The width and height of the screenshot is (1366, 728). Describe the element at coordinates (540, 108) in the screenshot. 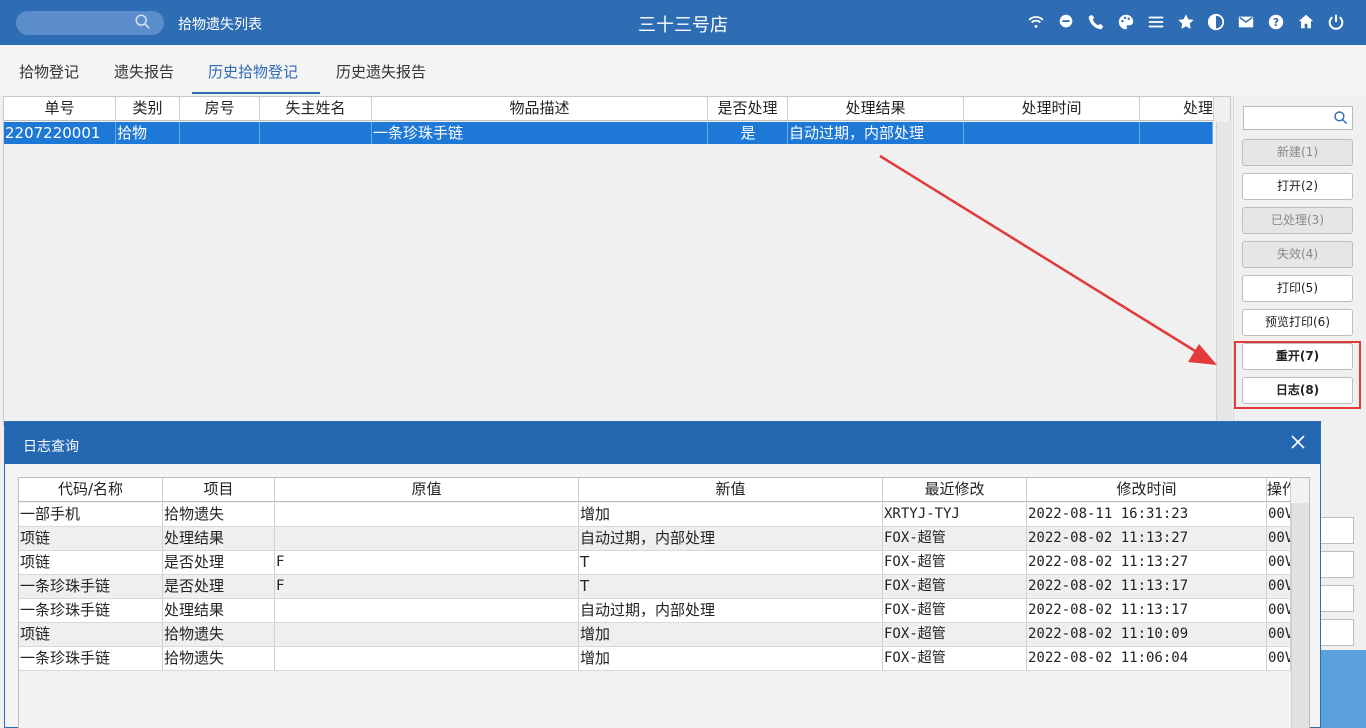

I see `column-header: 物品描述` at that location.